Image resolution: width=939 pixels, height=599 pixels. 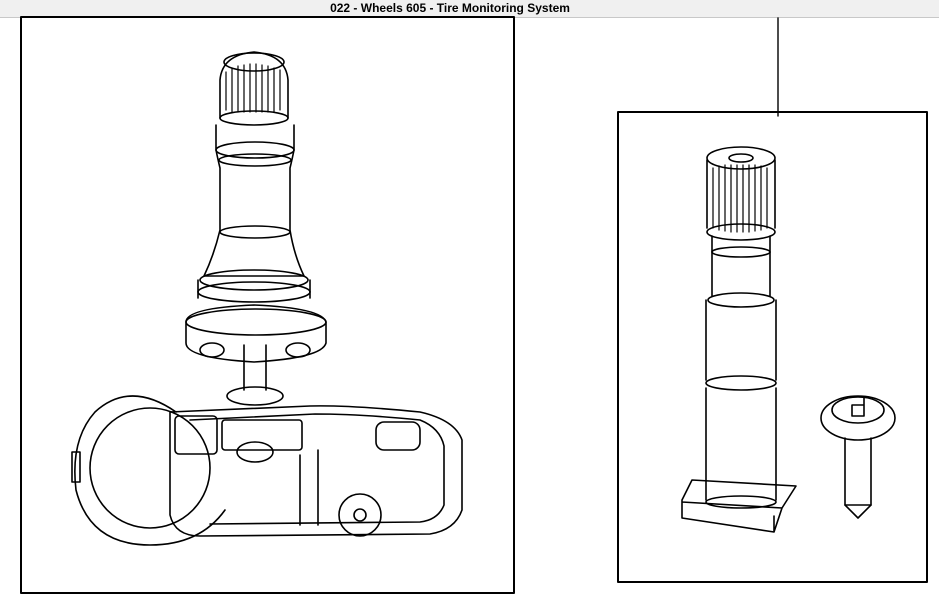 What do you see at coordinates (255, 232) in the screenshot?
I see `valve-band` at bounding box center [255, 232].